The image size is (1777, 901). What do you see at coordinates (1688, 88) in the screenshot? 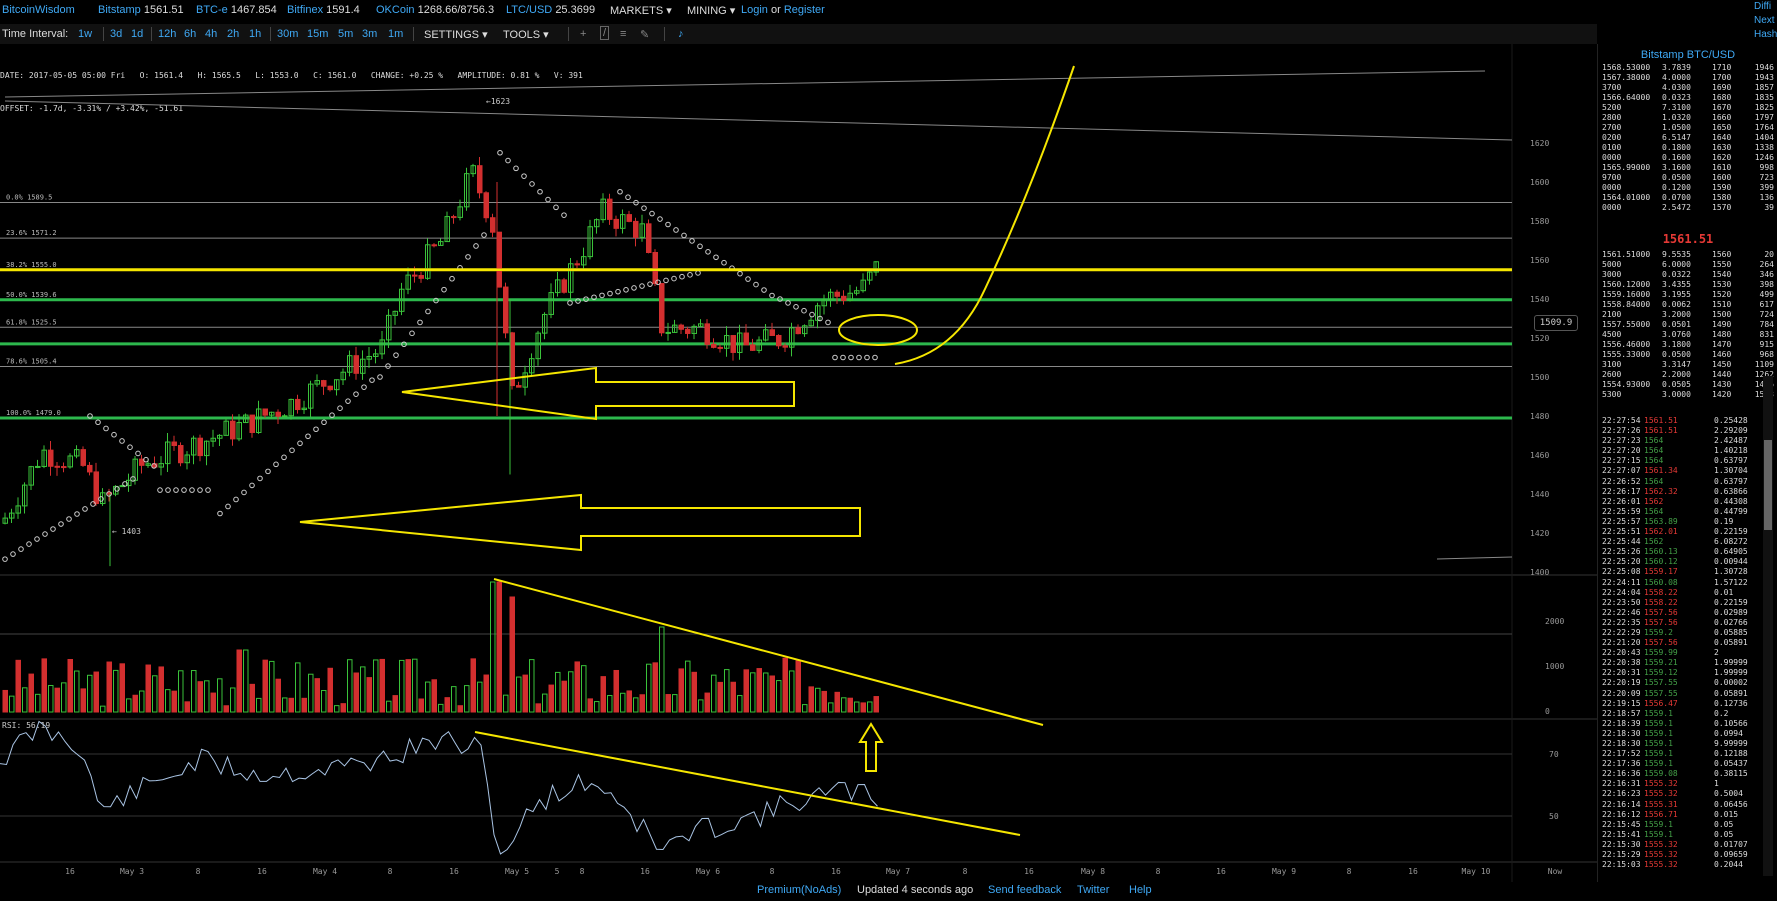
I see `ask-row: 3700 4.0300 1690 1857` at bounding box center [1688, 88].